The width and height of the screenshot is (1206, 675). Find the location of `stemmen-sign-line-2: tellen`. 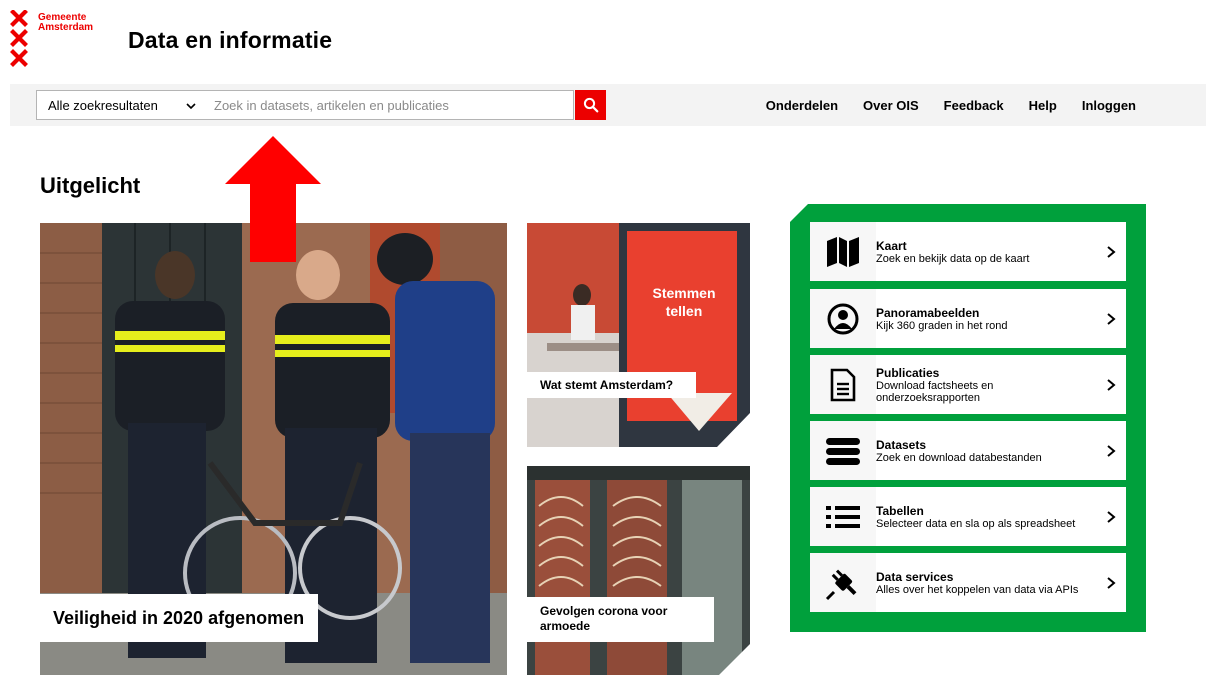

stemmen-sign-line-2: tellen is located at coordinates (684, 311).